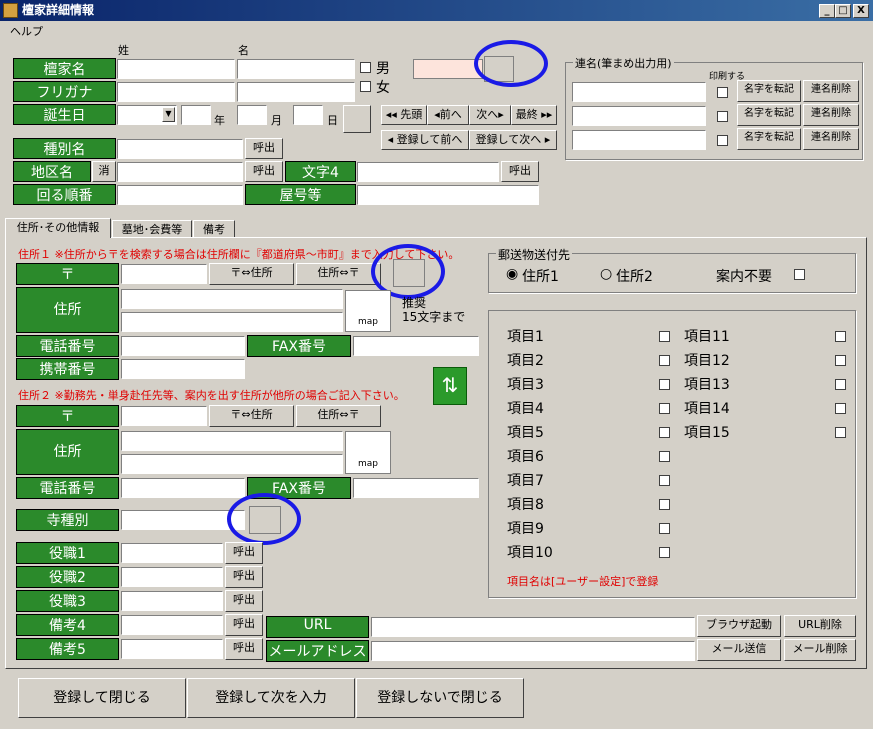 This screenshot has height=729, width=873. I want to click on danka-mei-input, so click(296, 69).